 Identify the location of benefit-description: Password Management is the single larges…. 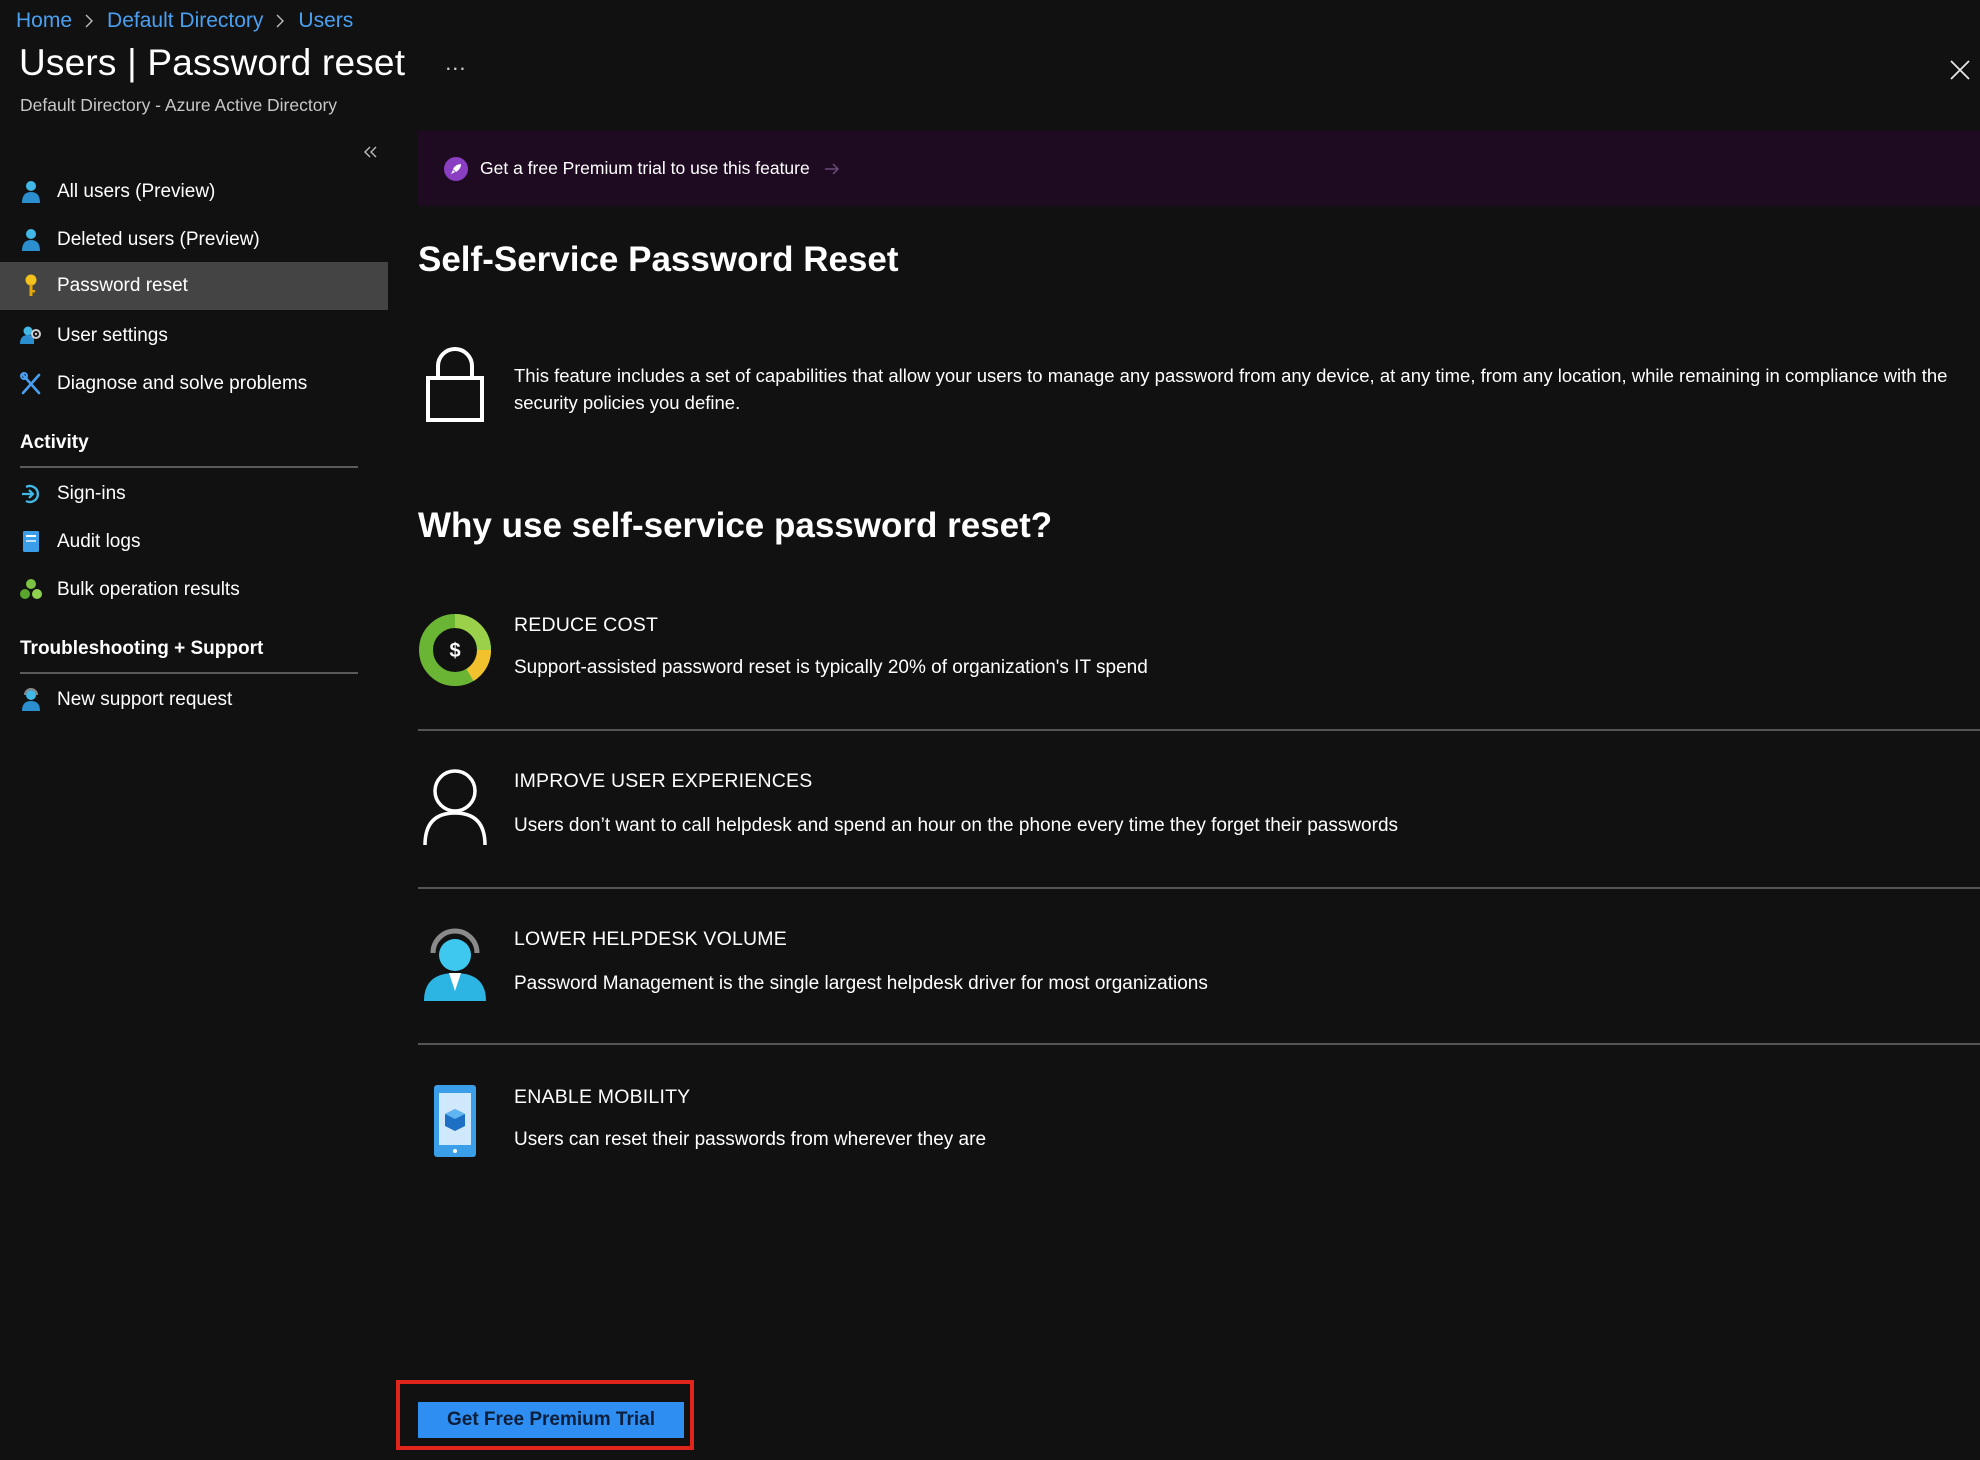
(861, 983).